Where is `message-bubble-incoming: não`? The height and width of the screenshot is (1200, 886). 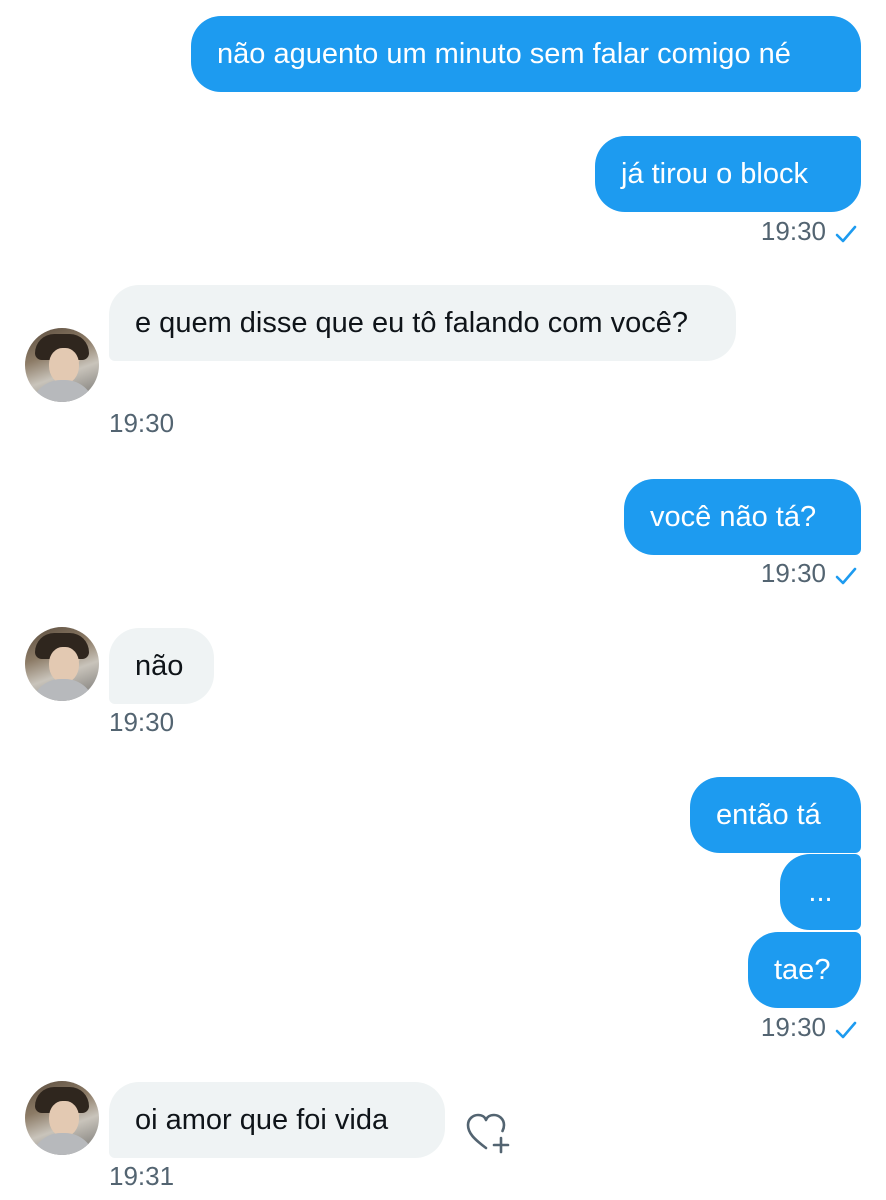 message-bubble-incoming: não is located at coordinates (161, 666).